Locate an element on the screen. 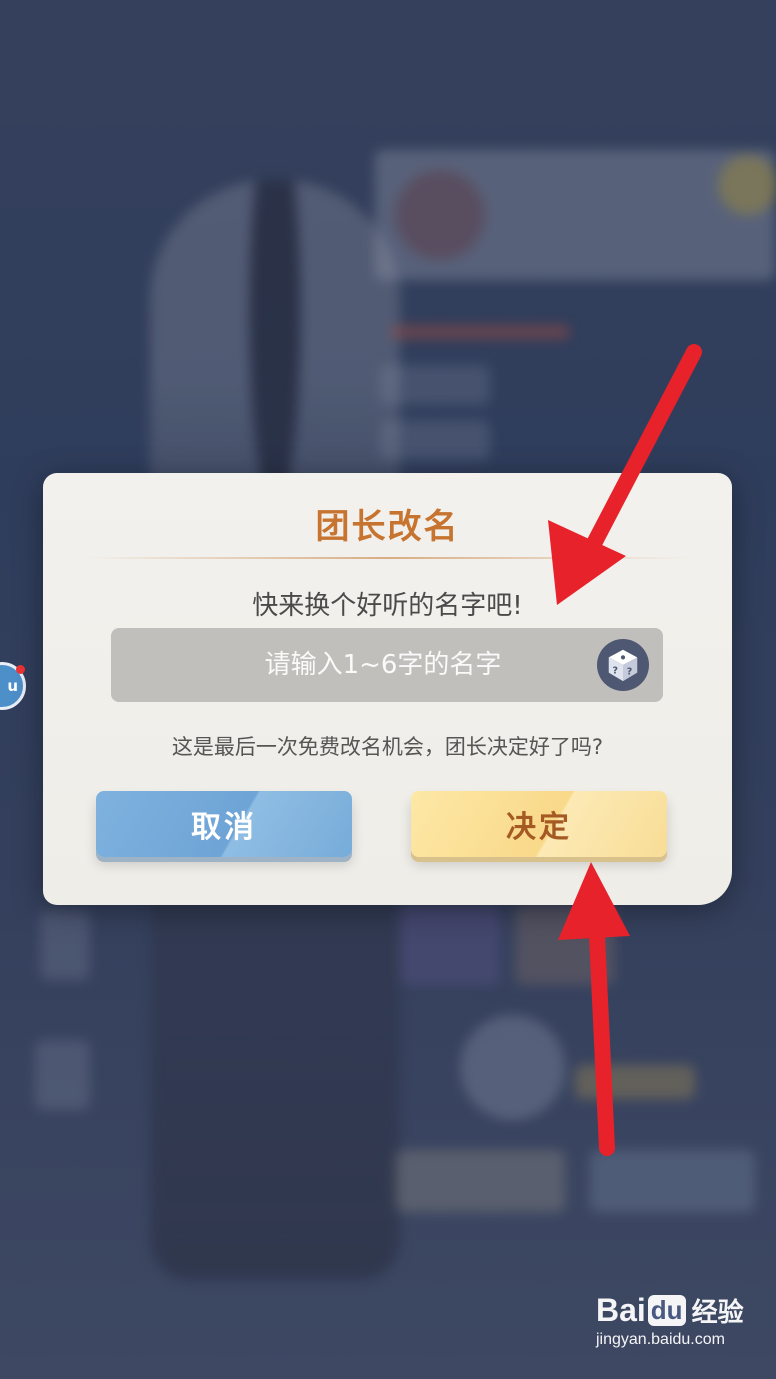 This screenshot has width=776, height=1379. watermark-brand: Bai du 经验 is located at coordinates (670, 1310).